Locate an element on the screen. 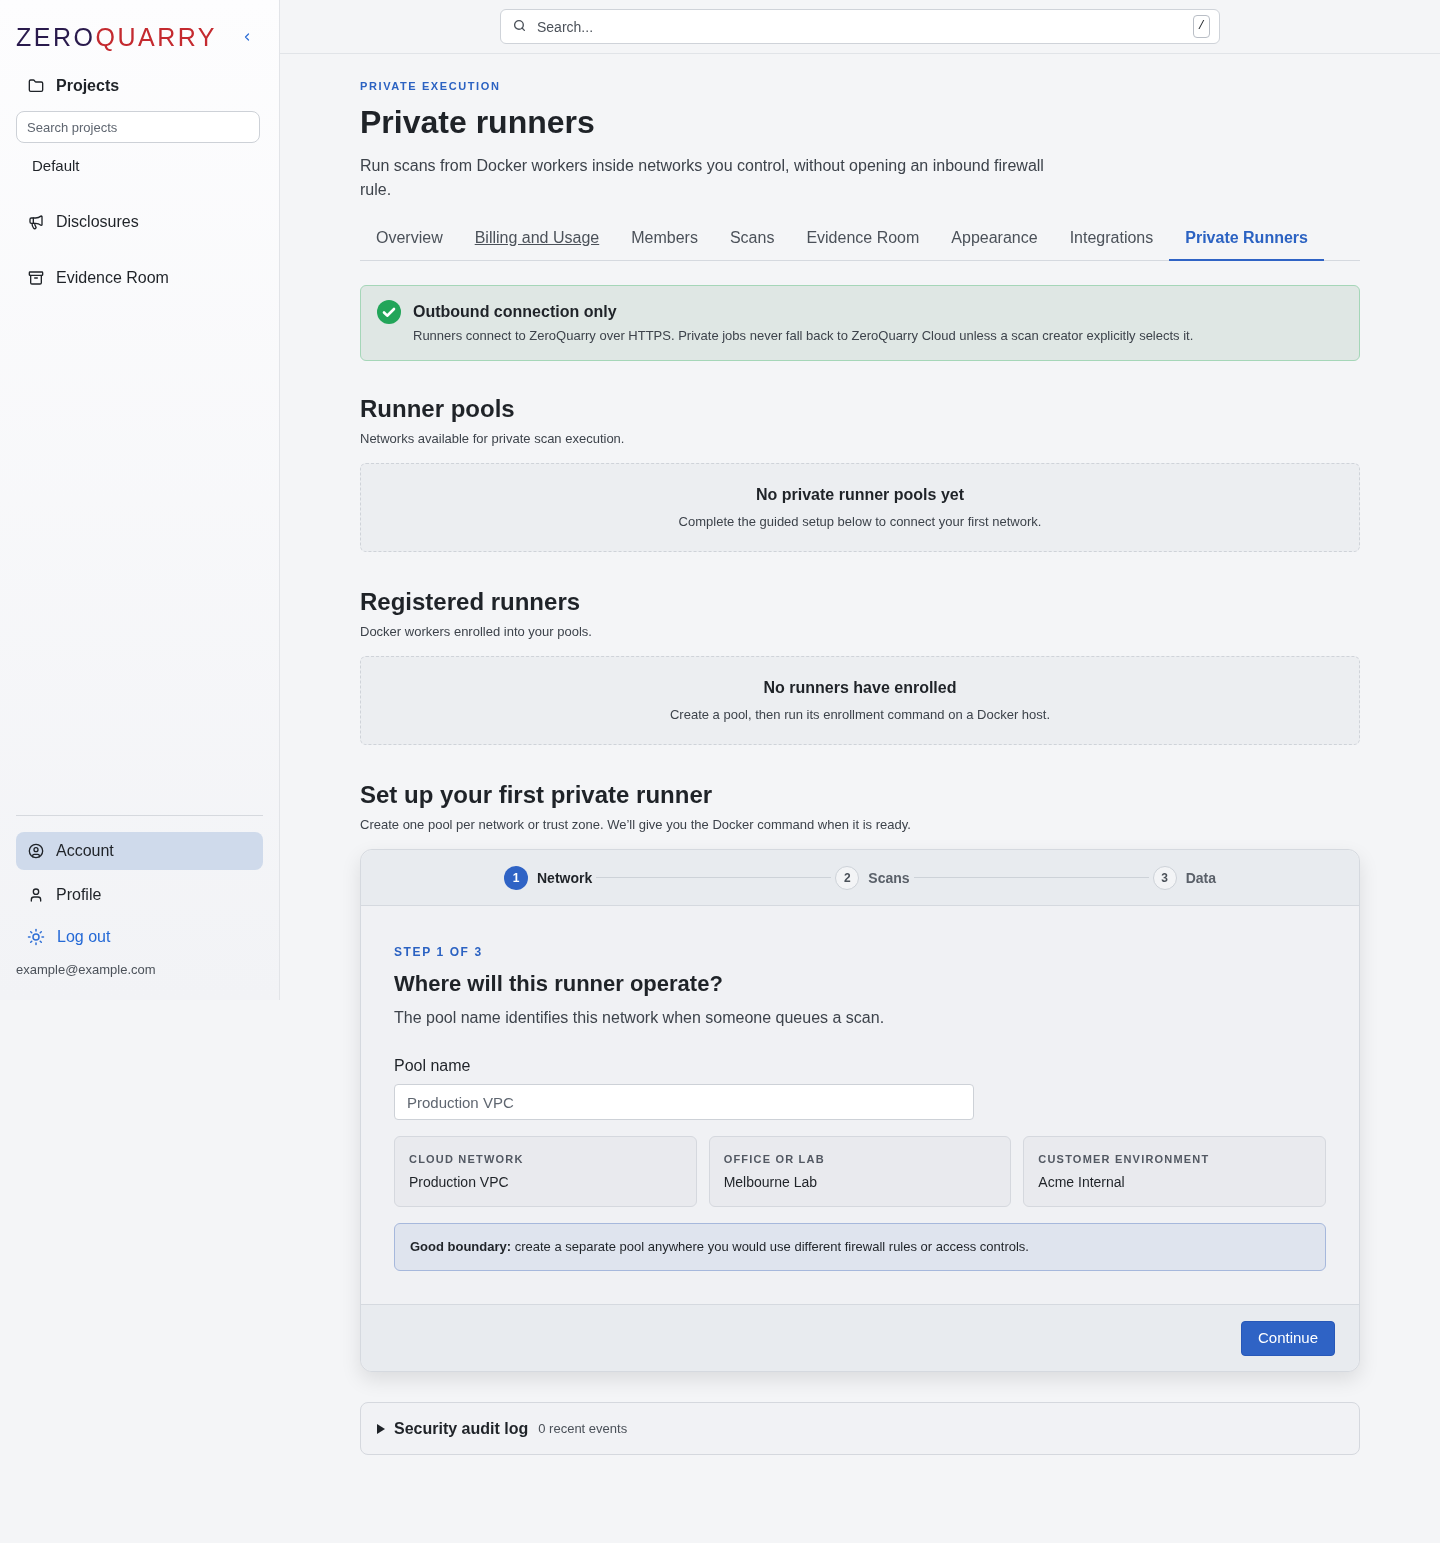 Image resolution: width=1440 pixels, height=1543 pixels. step-number: 2 is located at coordinates (847, 877).